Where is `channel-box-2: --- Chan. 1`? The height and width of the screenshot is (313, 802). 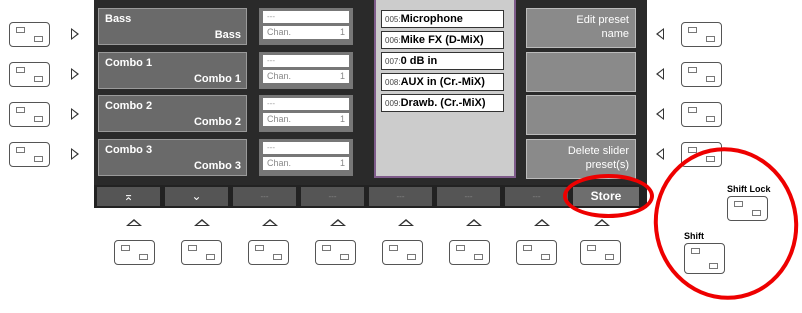
channel-box-2: --- Chan. 1 is located at coordinates (306, 70).